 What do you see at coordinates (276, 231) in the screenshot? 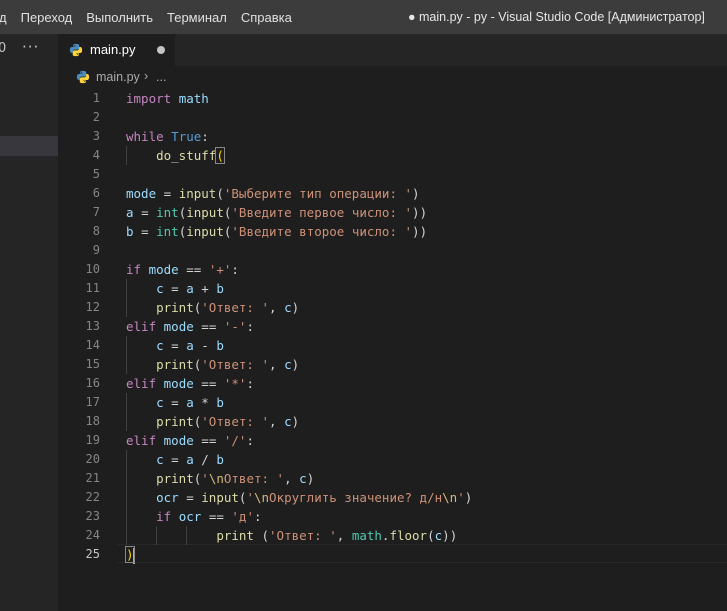
I see `code-line: b = int(input('Введите второе число: '))` at bounding box center [276, 231].